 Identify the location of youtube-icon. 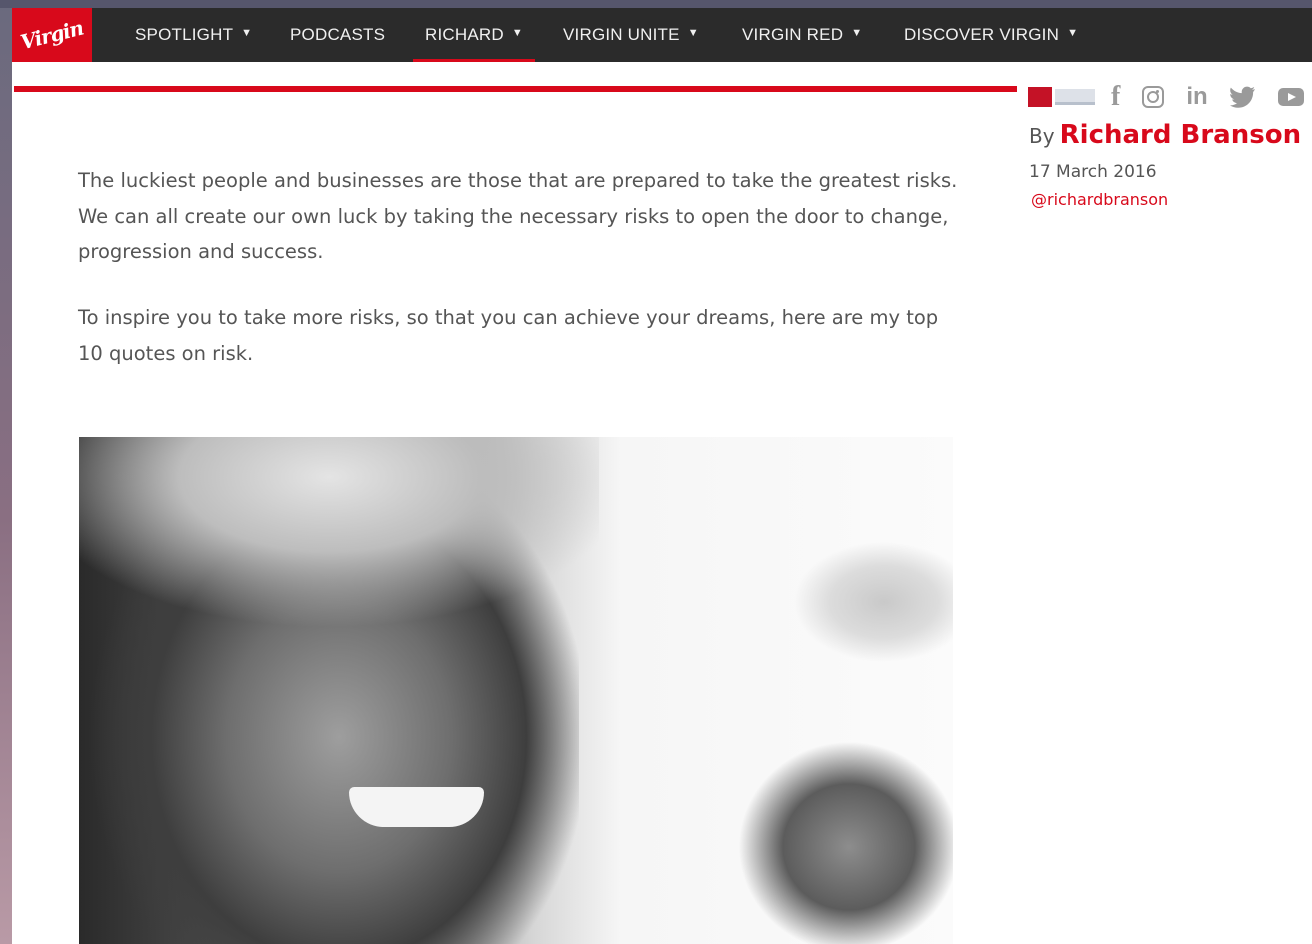
(1290, 97).